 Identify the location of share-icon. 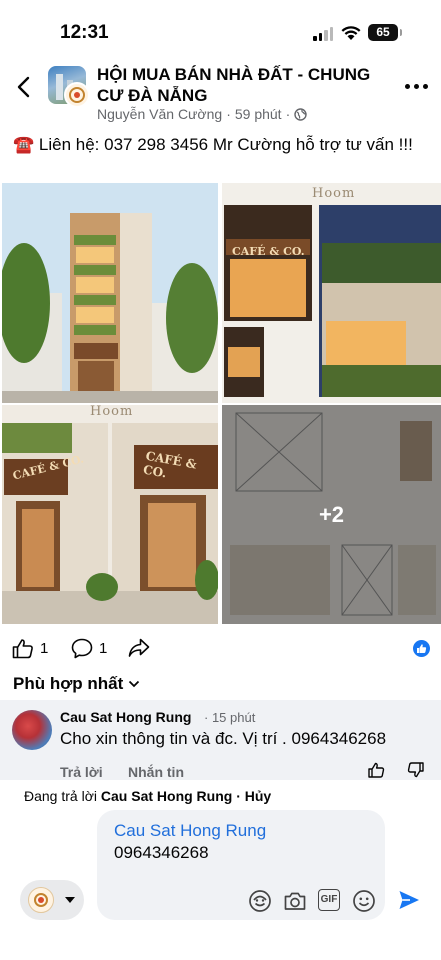
(139, 648).